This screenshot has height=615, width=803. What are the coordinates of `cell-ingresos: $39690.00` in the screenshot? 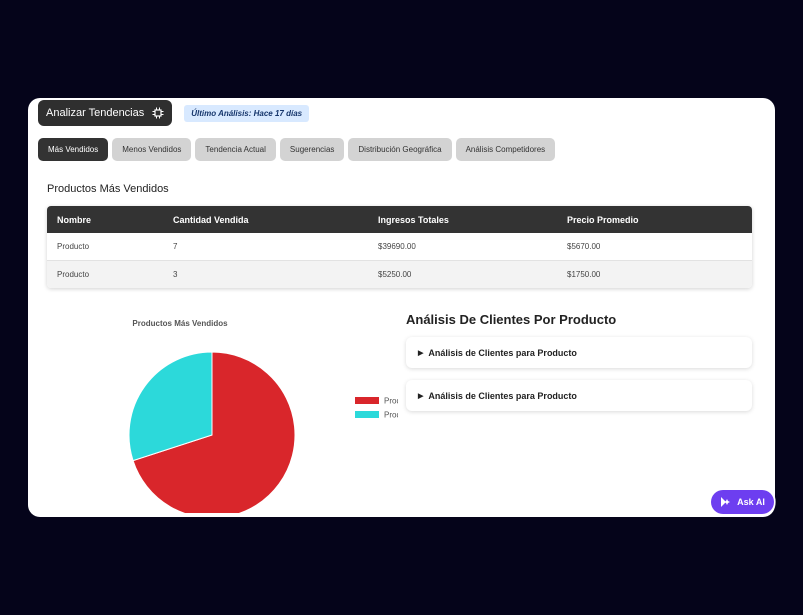 It's located at (397, 246).